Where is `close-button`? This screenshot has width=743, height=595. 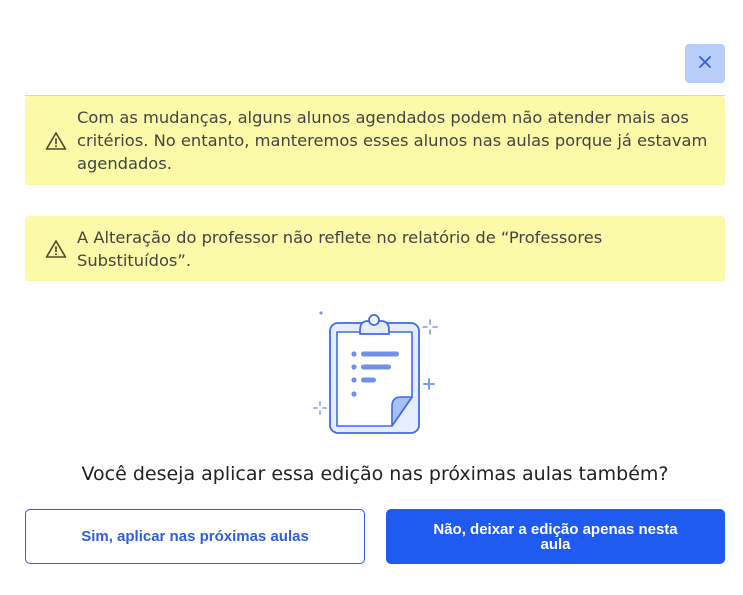
close-button is located at coordinates (705, 63).